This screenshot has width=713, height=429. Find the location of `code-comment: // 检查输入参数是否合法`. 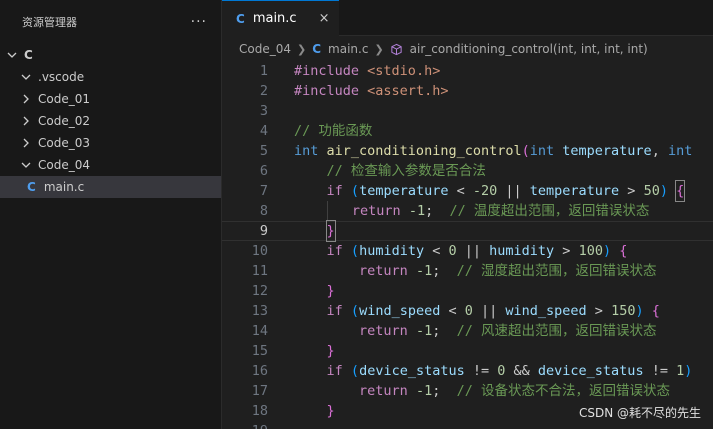

code-comment: // 检查输入参数是否合法 is located at coordinates (406, 171).